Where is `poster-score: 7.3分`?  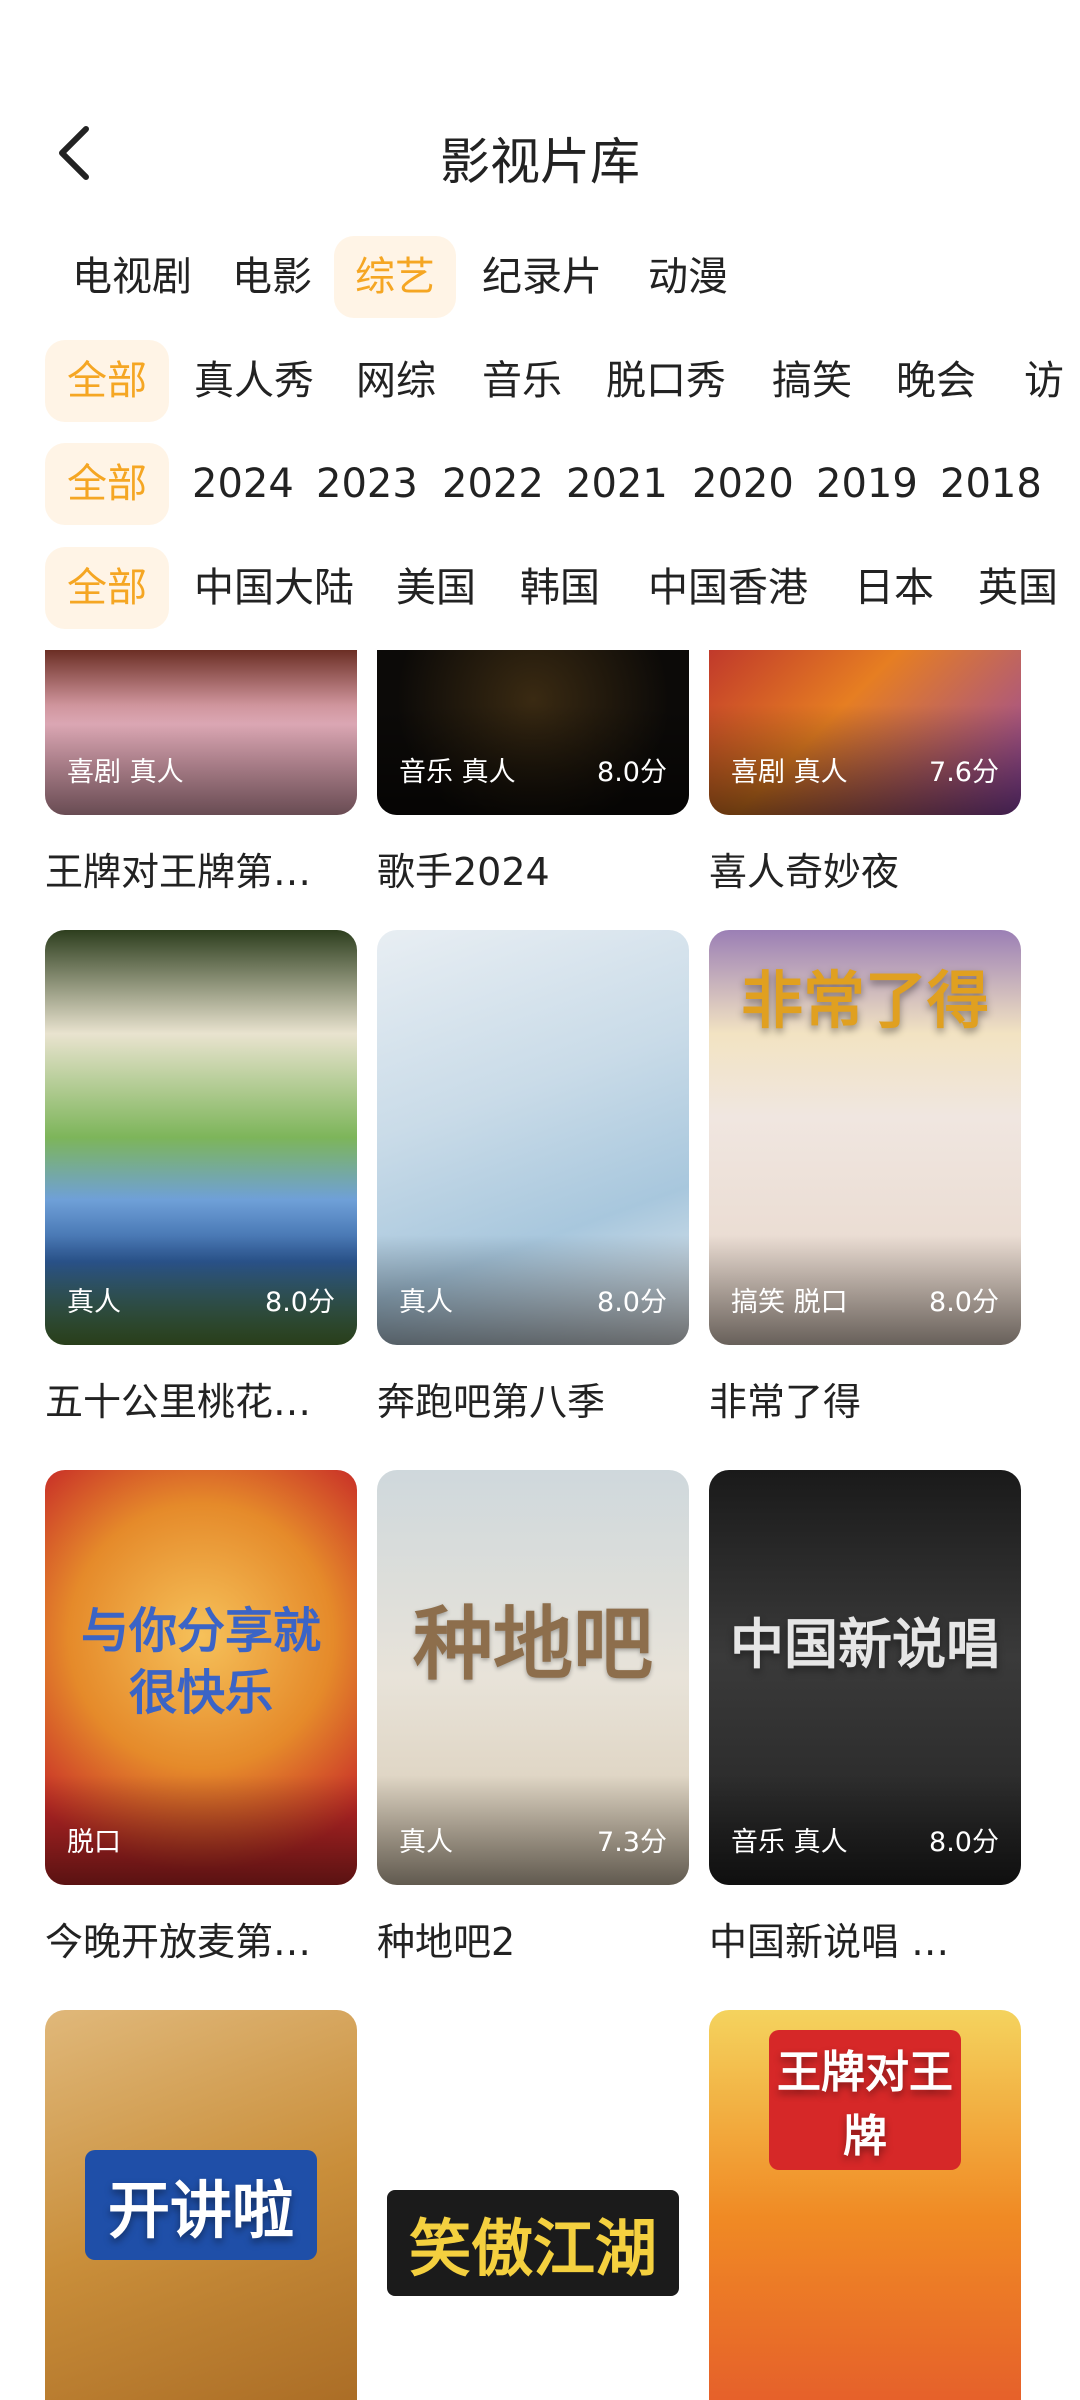
poster-score: 7.3分 is located at coordinates (632, 1842).